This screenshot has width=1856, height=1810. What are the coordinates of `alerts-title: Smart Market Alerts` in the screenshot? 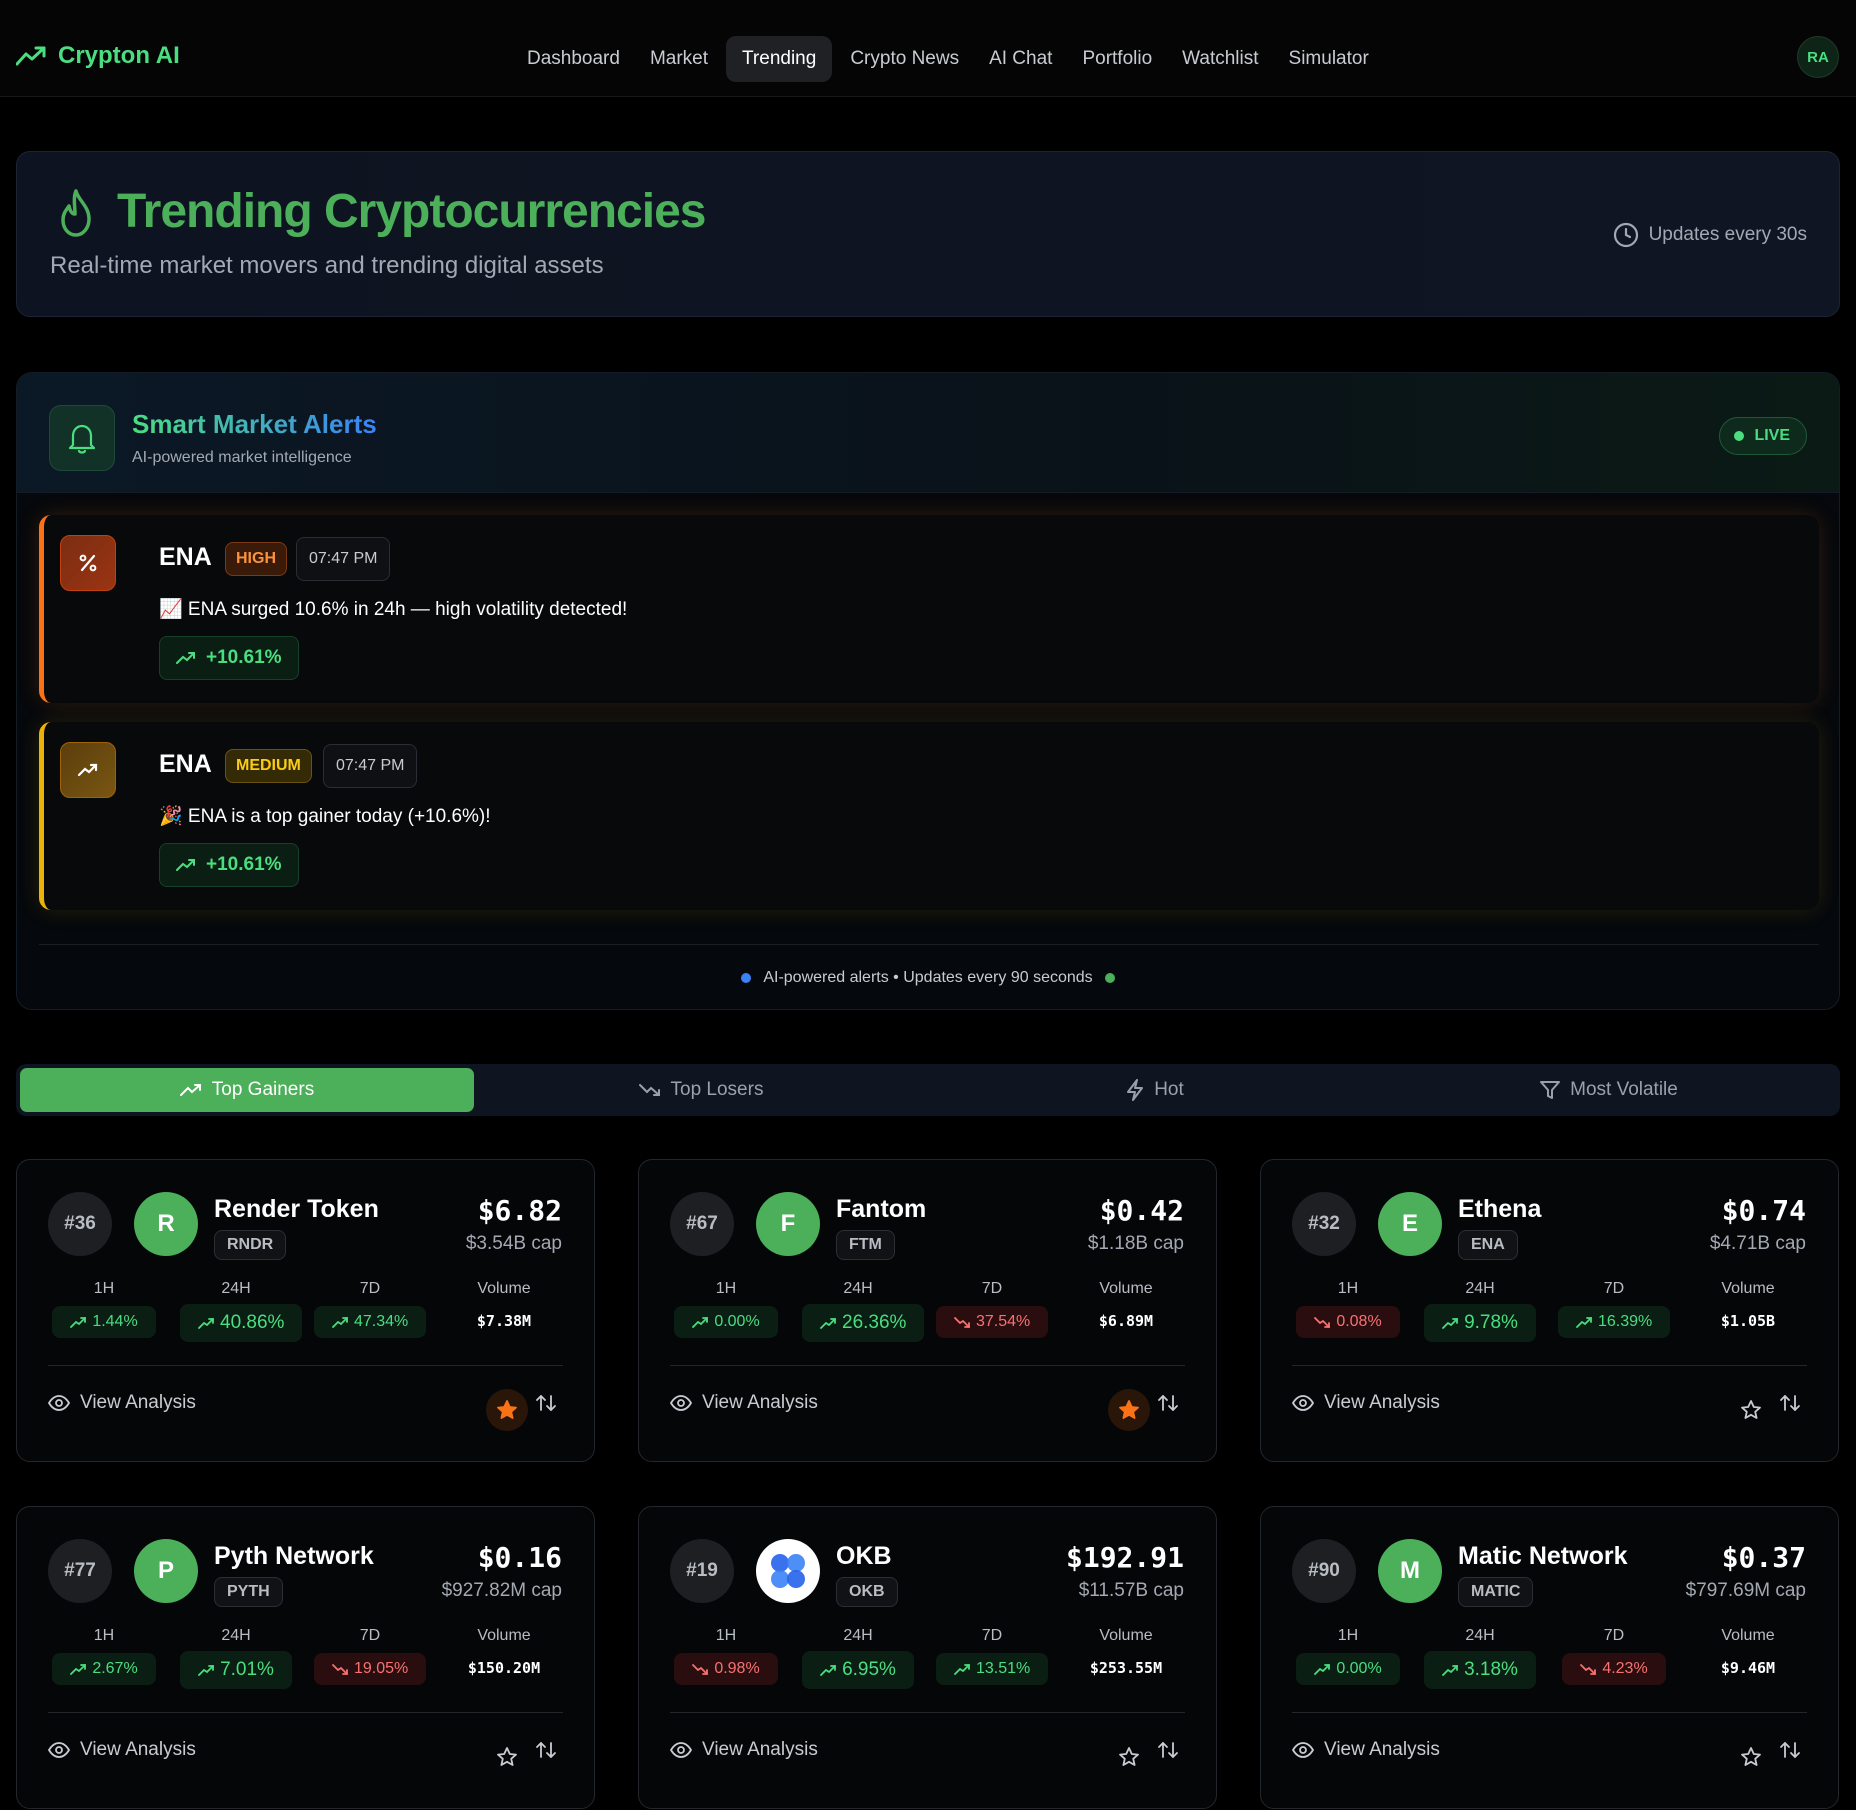 It's located at (254, 424).